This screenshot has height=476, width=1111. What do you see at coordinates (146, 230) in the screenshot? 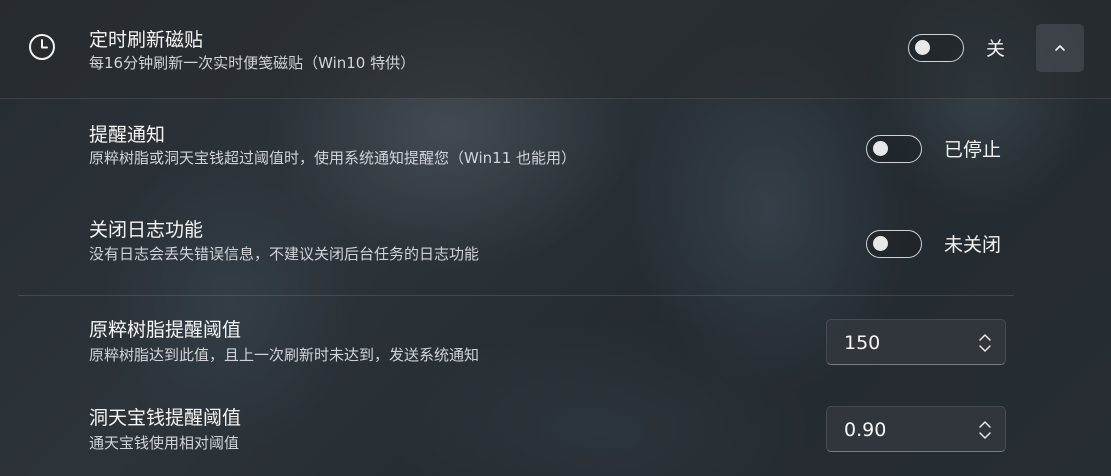
I see `disable-log-title: 关闭日志功能` at bounding box center [146, 230].